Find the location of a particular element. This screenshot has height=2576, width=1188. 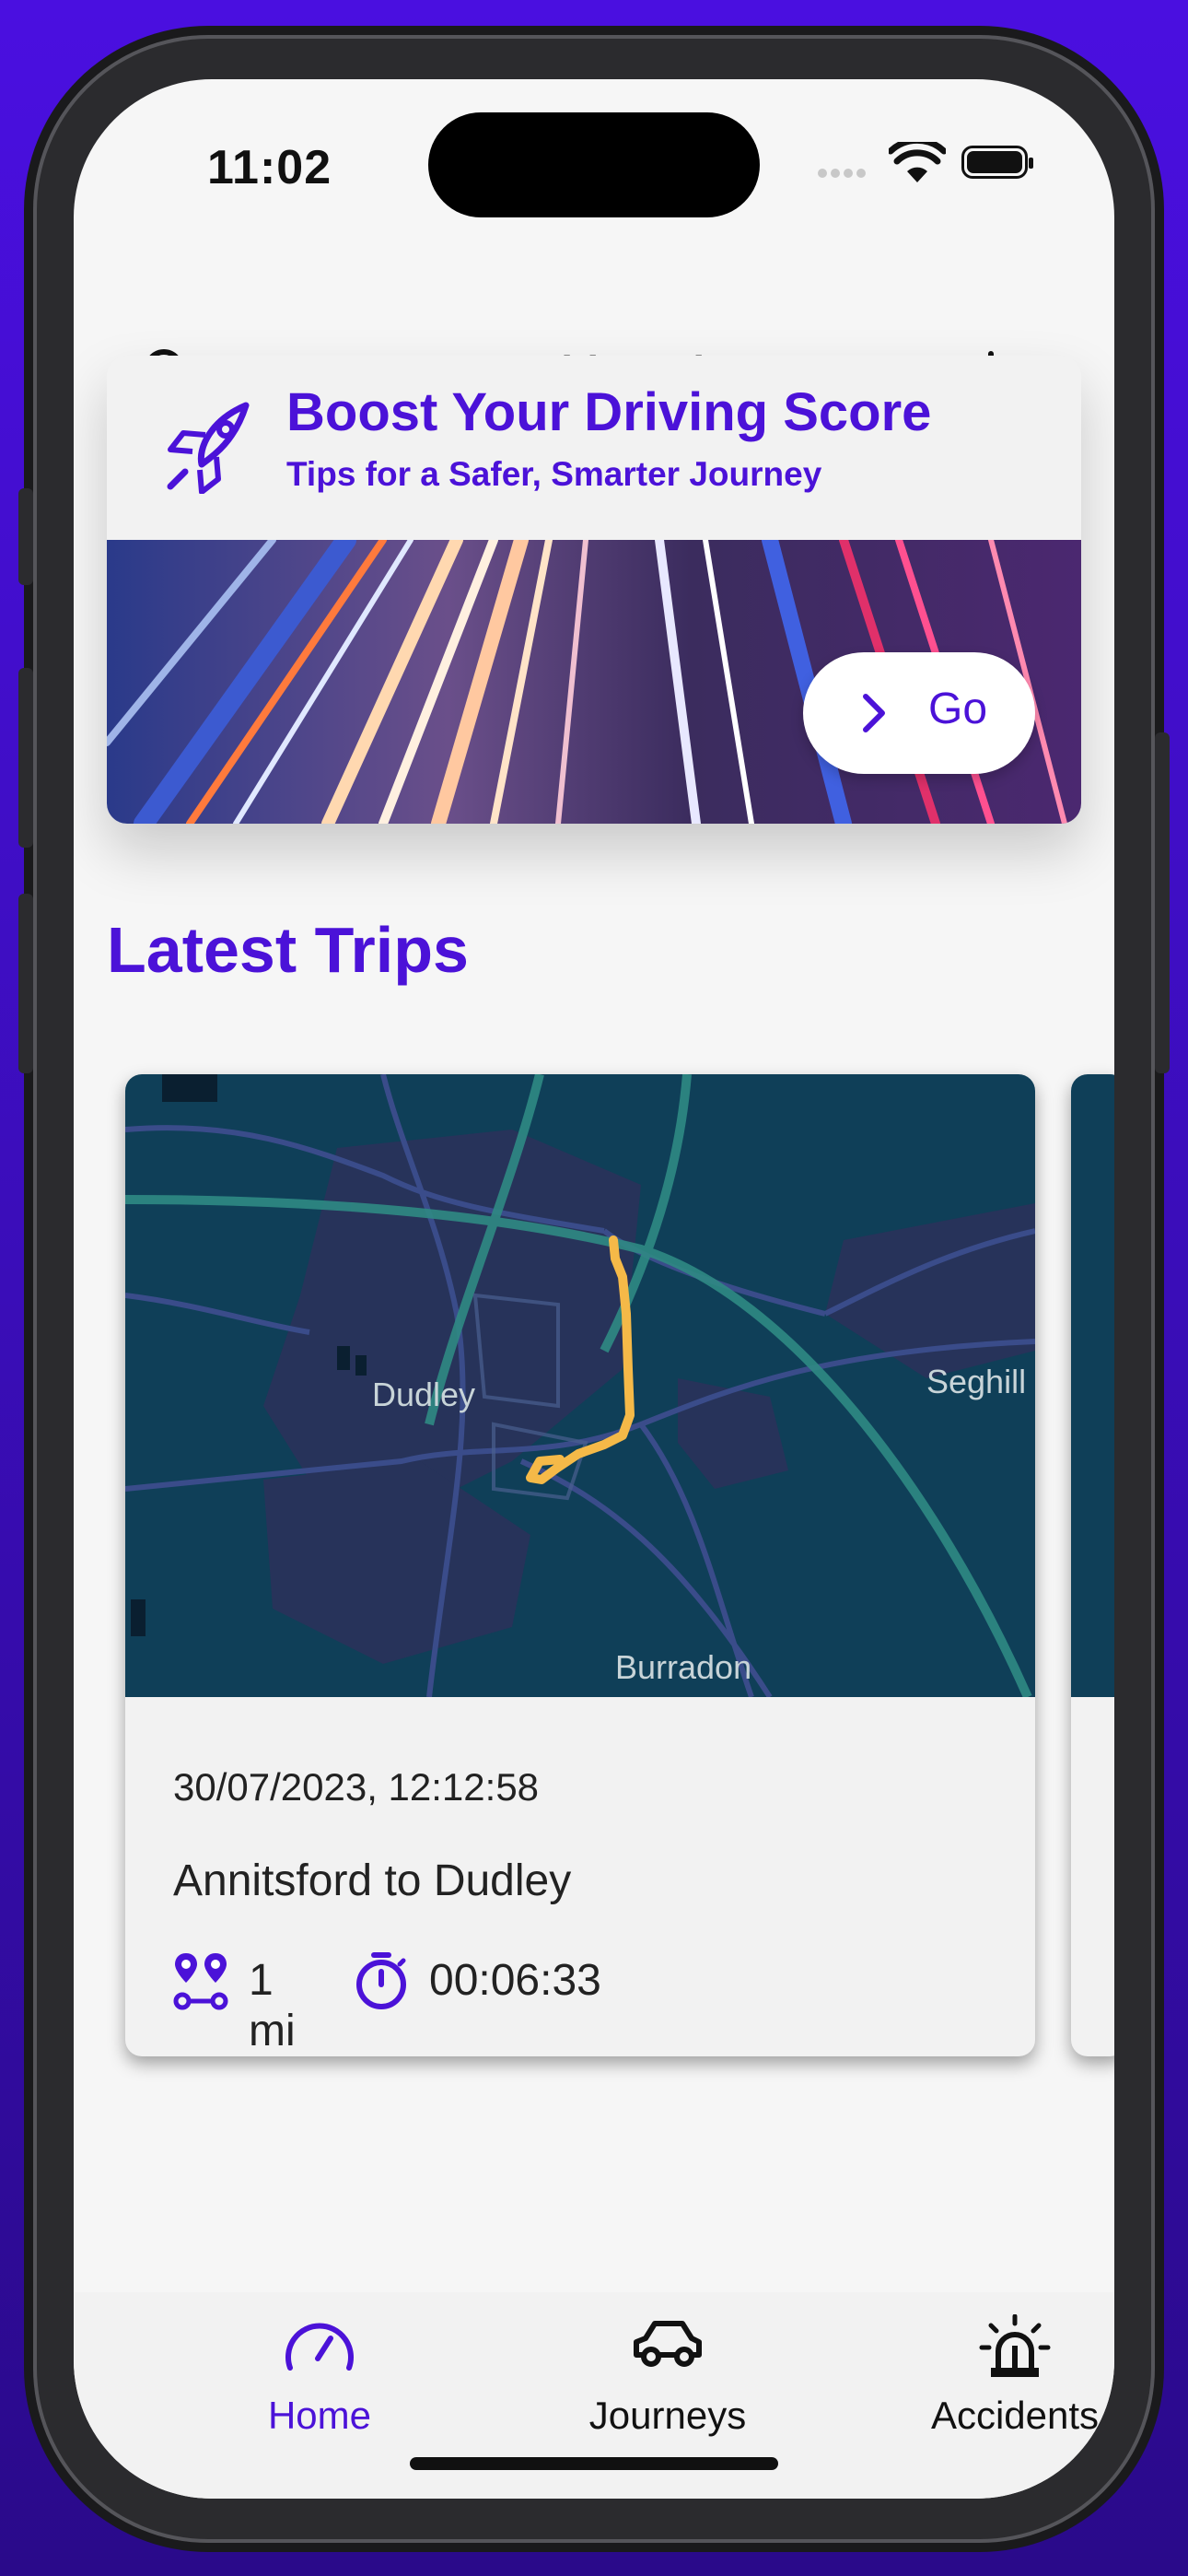

latest-trips-heading: Latest Trips is located at coordinates (288, 950).